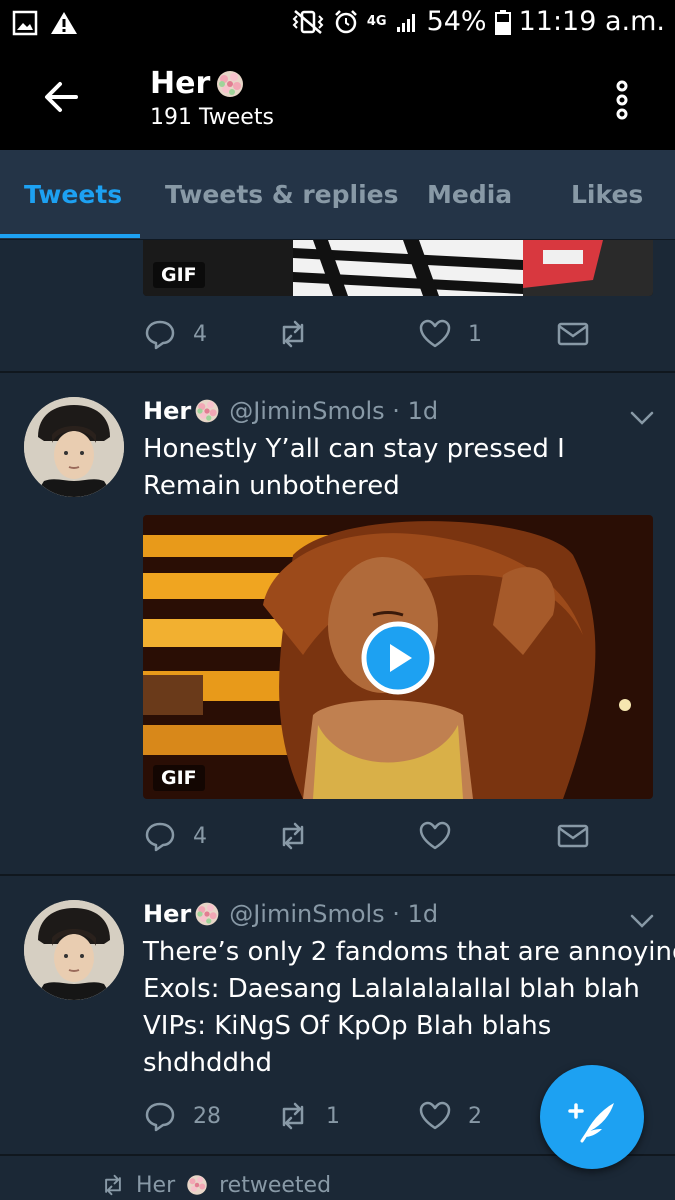  Describe the element at coordinates (180, 83) in the screenshot. I see `profile-name-text: Her` at that location.